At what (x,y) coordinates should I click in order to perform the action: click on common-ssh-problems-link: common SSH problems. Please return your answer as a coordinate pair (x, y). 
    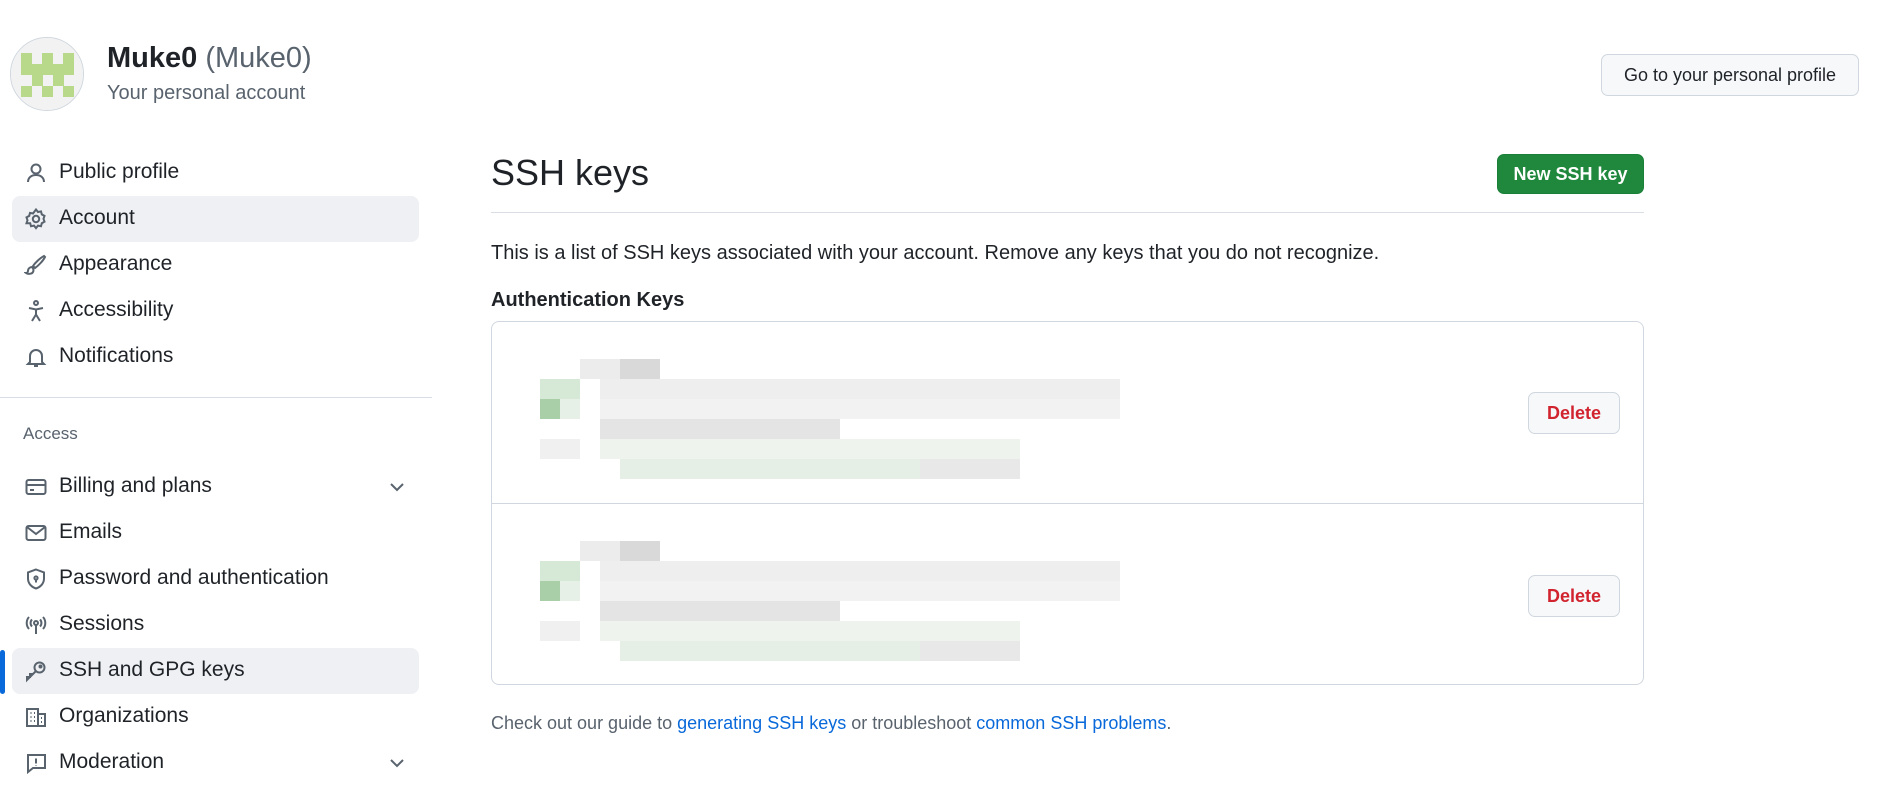
    Looking at the image, I should click on (1071, 723).